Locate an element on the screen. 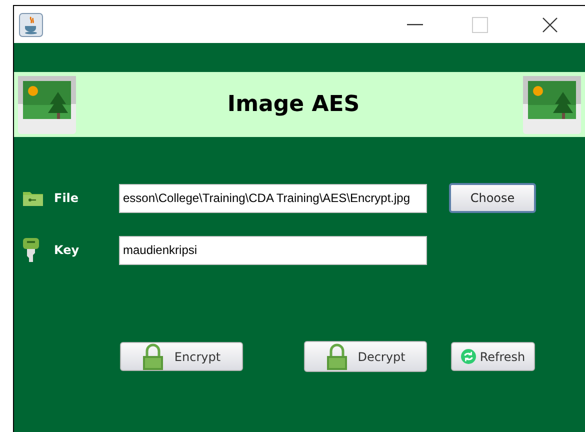  close-icon is located at coordinates (550, 24).